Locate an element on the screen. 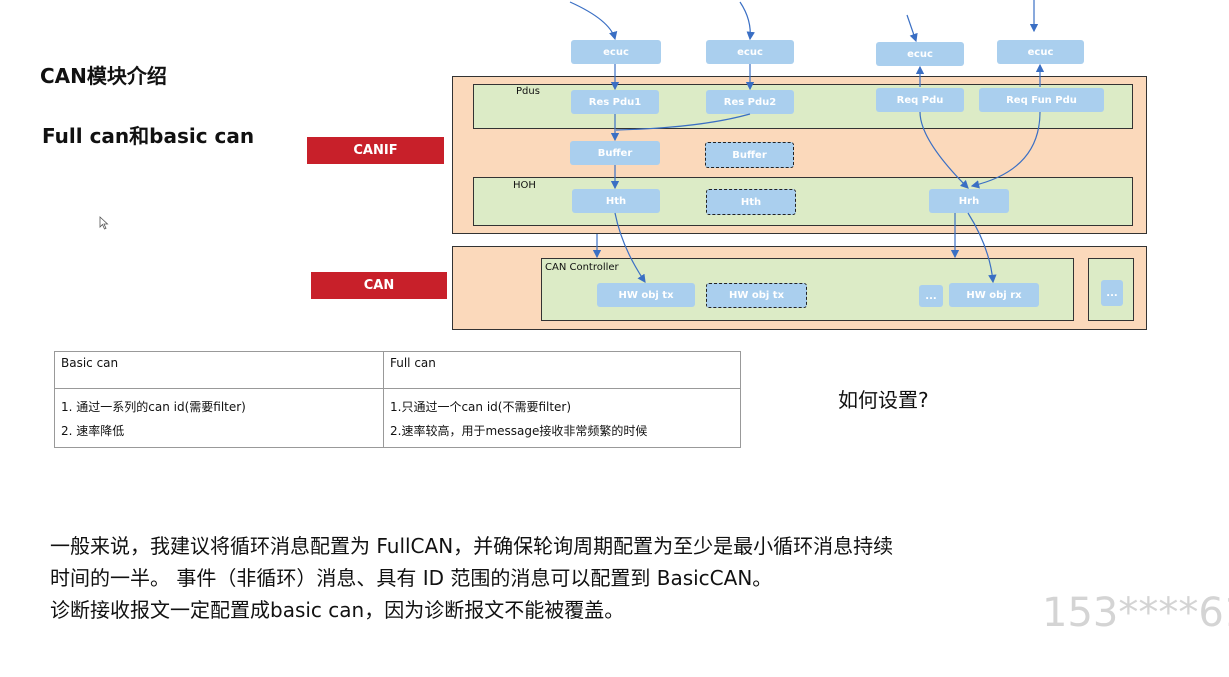 Image resolution: width=1229 pixels, height=677 pixels. question-text: 如何设置? is located at coordinates (883, 400).